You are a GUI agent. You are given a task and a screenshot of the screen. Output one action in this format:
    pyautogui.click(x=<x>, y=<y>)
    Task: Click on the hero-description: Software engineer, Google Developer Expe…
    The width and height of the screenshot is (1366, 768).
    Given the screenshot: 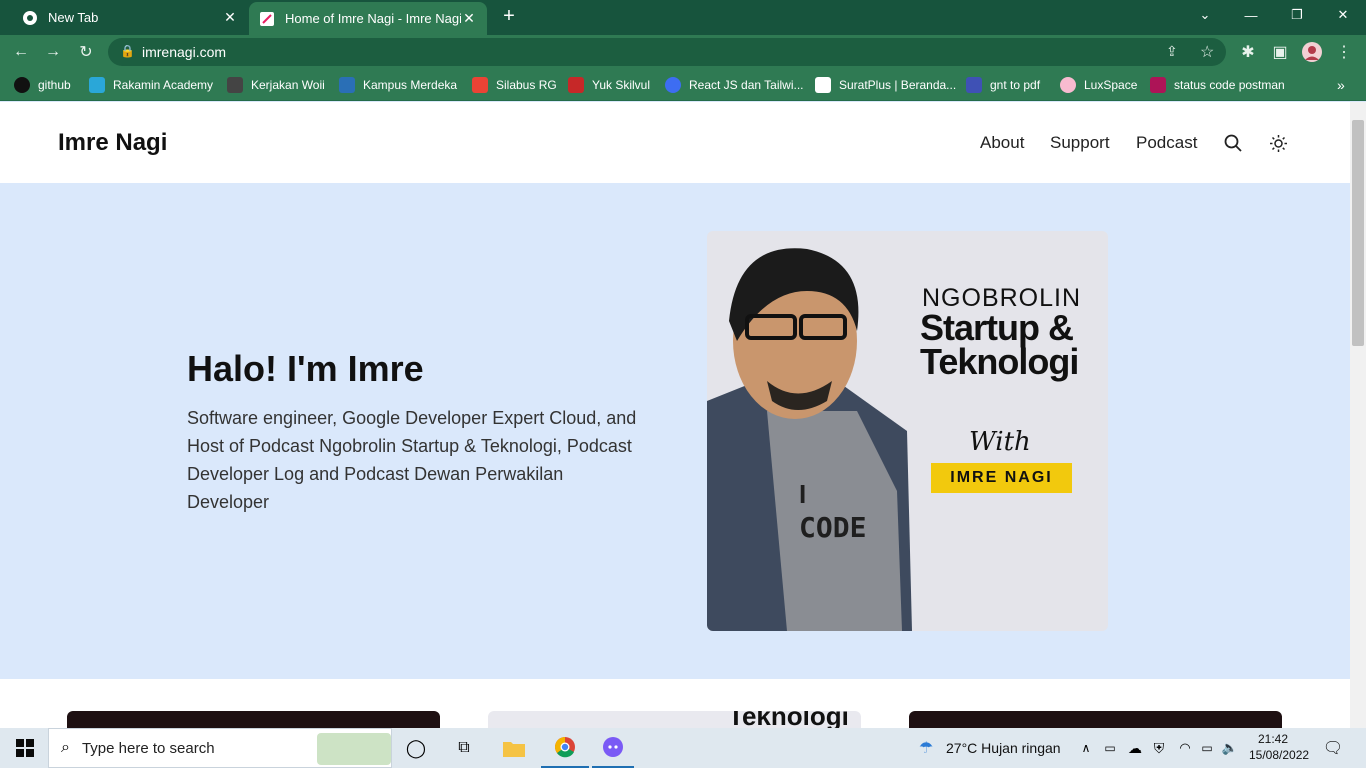 What is the action you would take?
    pyautogui.click(x=412, y=460)
    